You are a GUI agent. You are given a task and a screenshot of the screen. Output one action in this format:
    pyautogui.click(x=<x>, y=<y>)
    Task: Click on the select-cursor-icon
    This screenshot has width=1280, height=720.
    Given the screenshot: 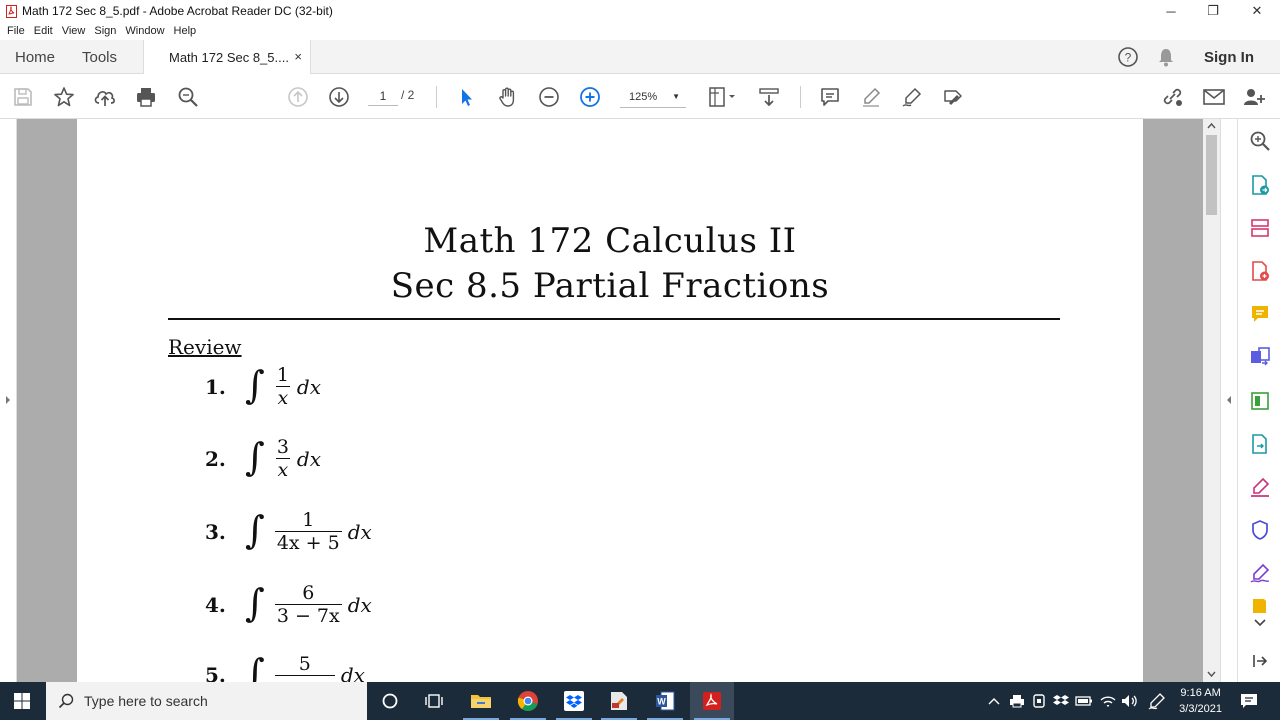 What is the action you would take?
    pyautogui.click(x=466, y=97)
    